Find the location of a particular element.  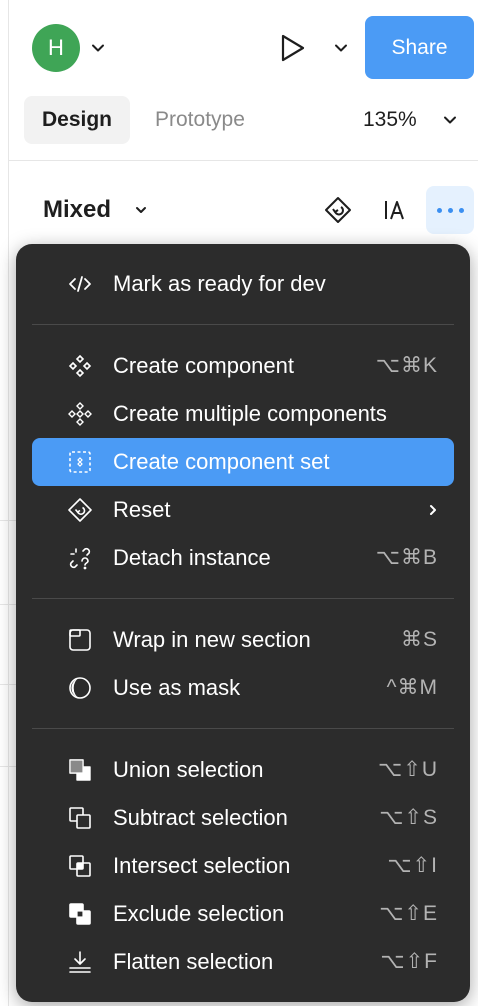

chevron-right-icon is located at coordinates (433, 510).